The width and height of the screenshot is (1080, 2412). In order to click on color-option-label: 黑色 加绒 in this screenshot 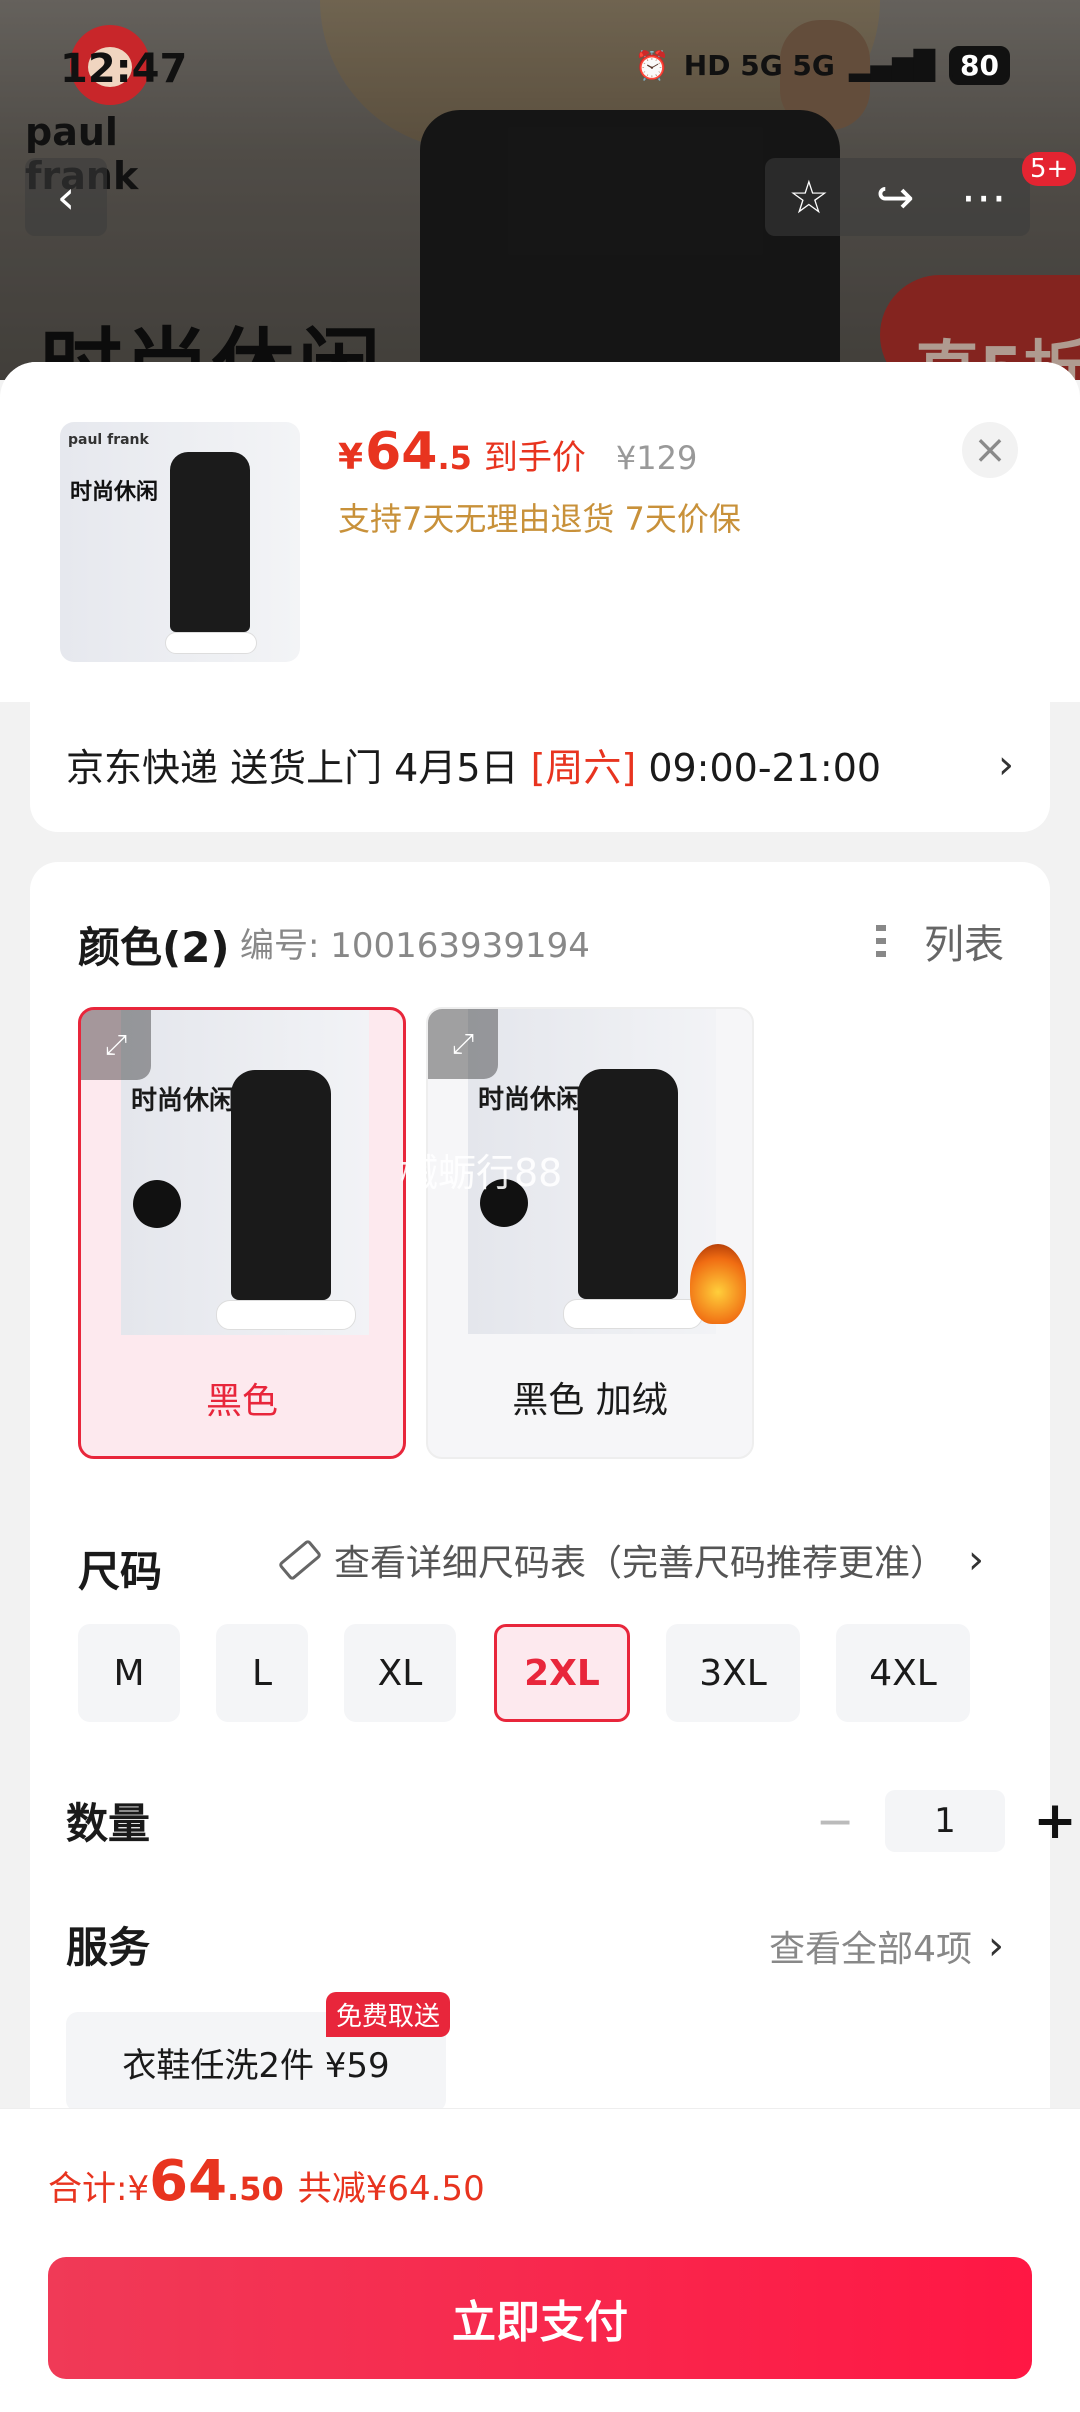, I will do `click(590, 1400)`.